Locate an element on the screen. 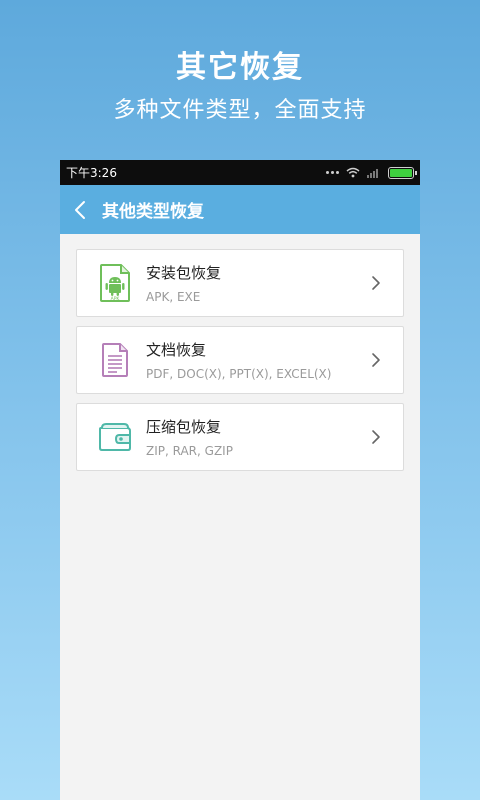  list-item-subtitle: ZIP, RAR, GZIP is located at coordinates (189, 451).